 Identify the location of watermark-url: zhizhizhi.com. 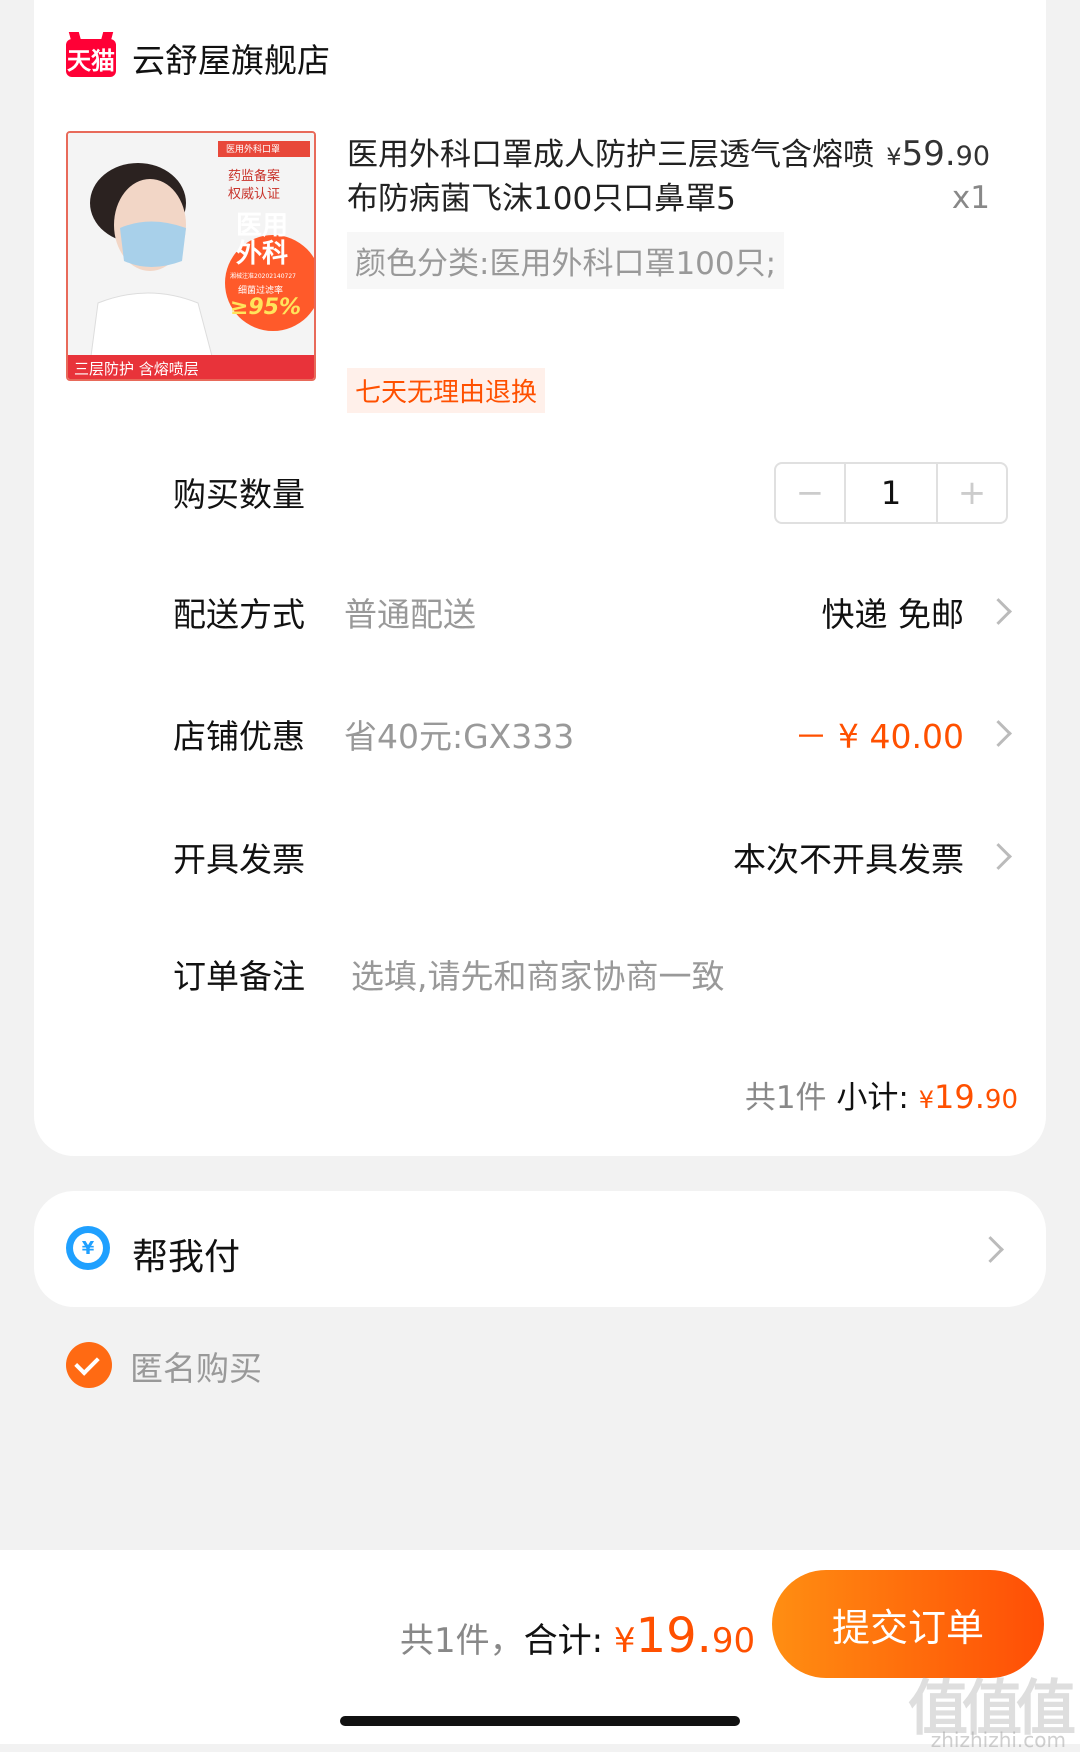
(998, 1740).